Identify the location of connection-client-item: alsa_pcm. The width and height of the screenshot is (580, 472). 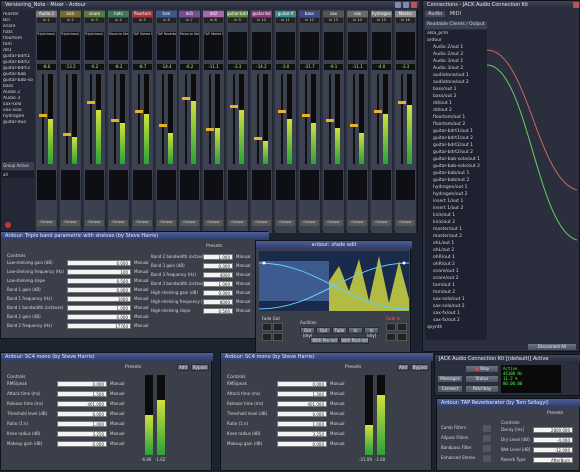
(457, 33).